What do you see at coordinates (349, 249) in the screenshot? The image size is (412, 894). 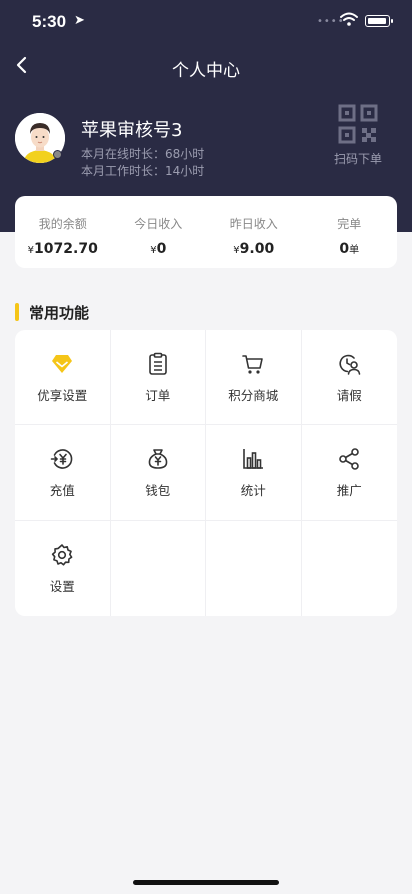 I see `stat-value: 0单` at bounding box center [349, 249].